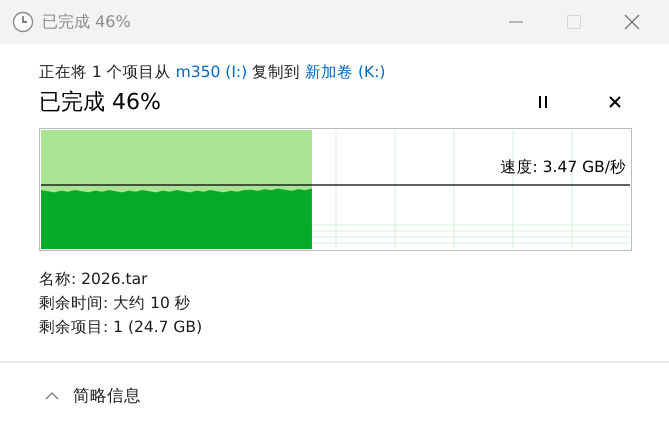 The width and height of the screenshot is (669, 431). Describe the element at coordinates (574, 22) in the screenshot. I see `maximize-icon` at that location.